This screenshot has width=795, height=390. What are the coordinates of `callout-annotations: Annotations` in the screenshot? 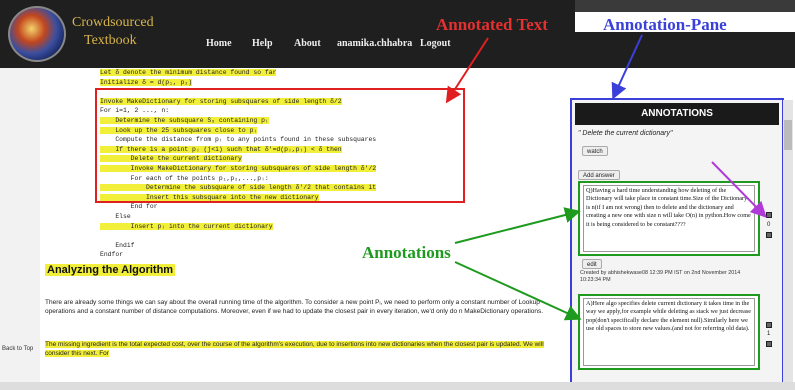 It's located at (406, 252).